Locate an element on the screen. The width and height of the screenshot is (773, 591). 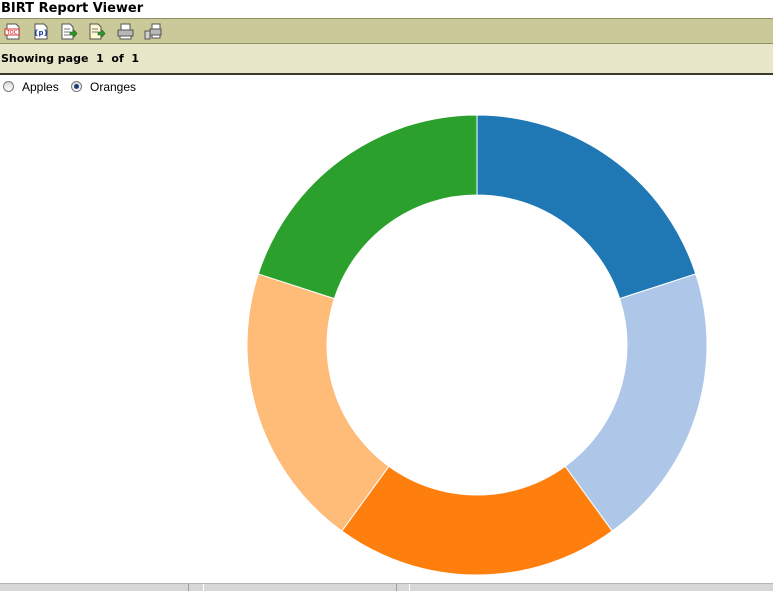
title-bar: BIRT Report Viewer is located at coordinates (386, 9).